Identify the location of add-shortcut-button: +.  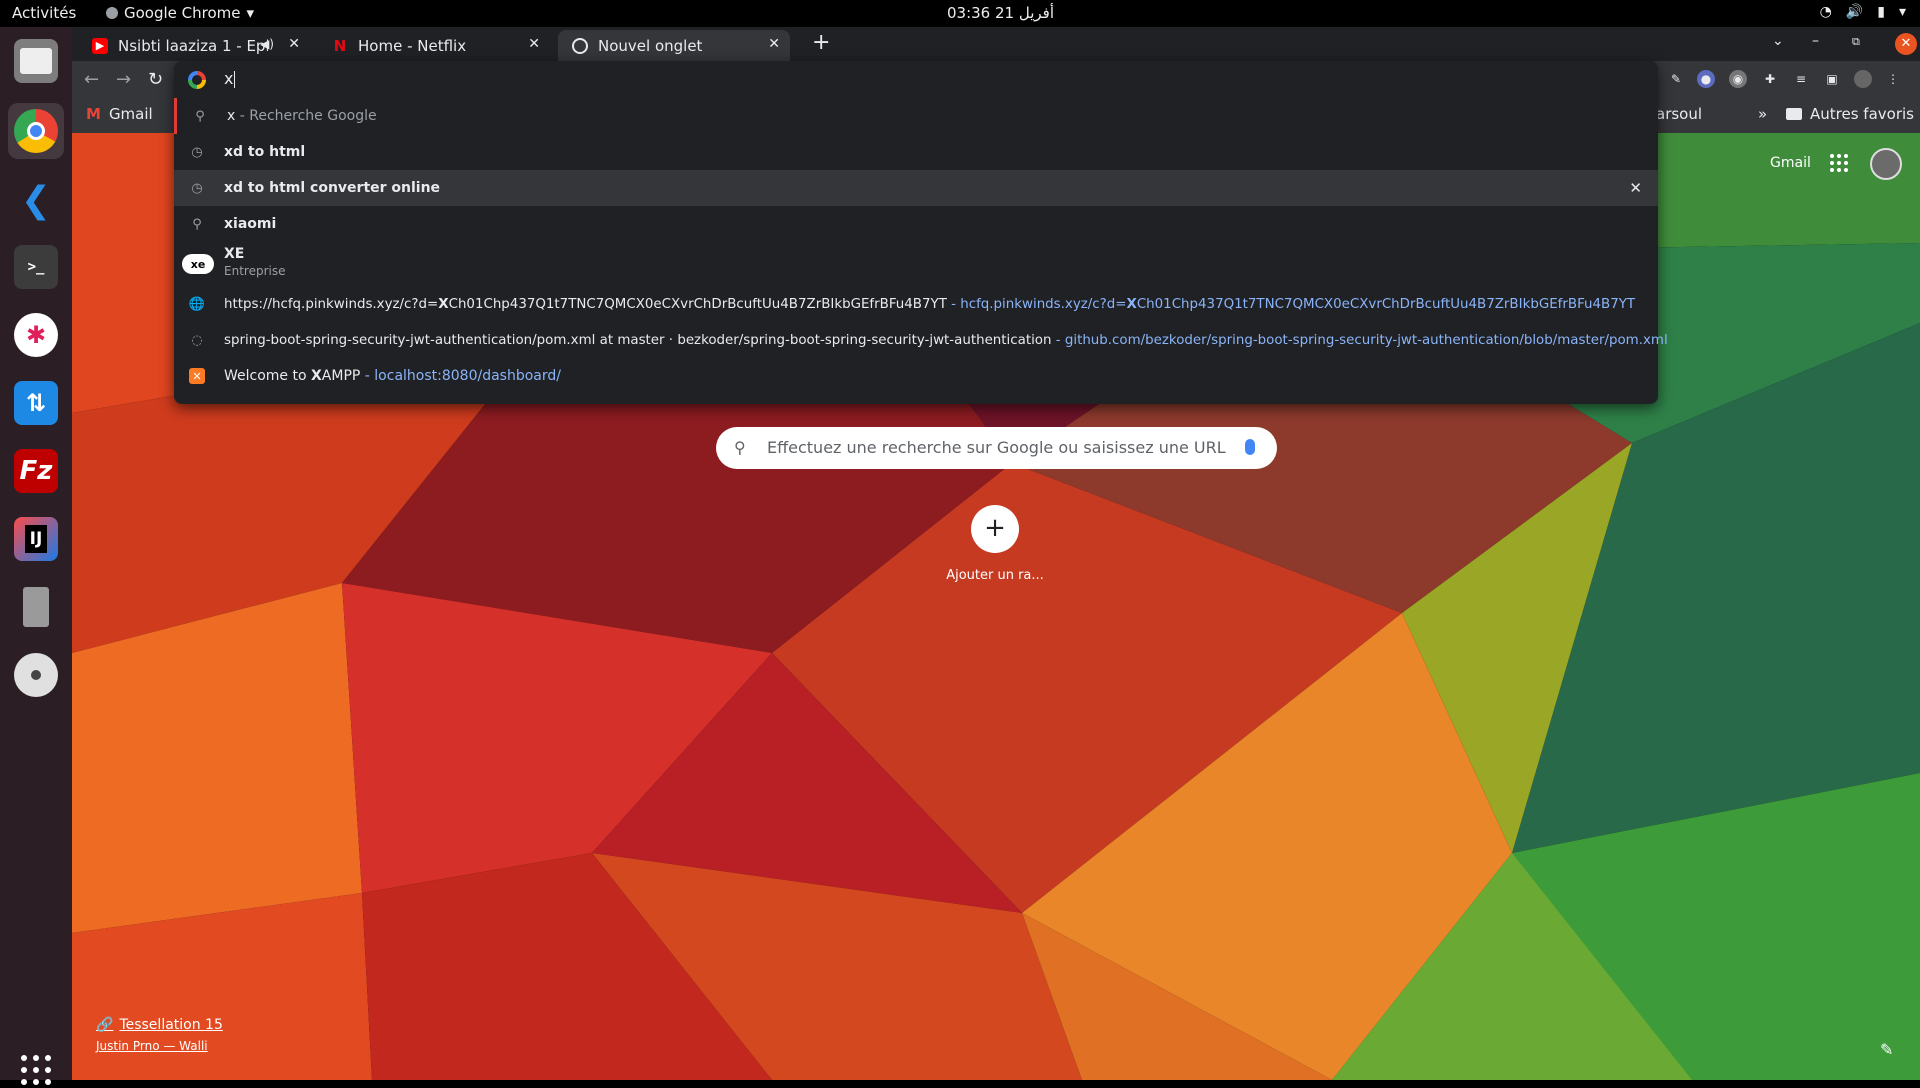
(995, 529).